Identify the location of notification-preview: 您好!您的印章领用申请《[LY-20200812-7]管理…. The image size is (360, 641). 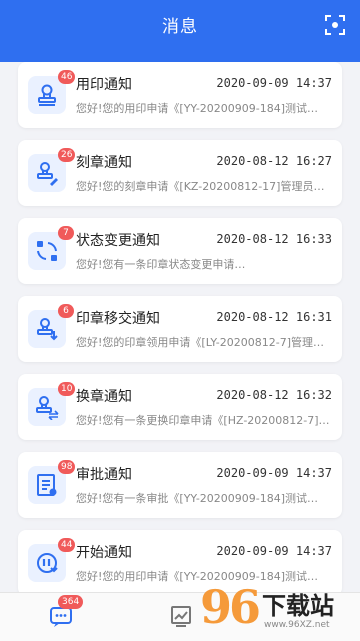
(200, 342).